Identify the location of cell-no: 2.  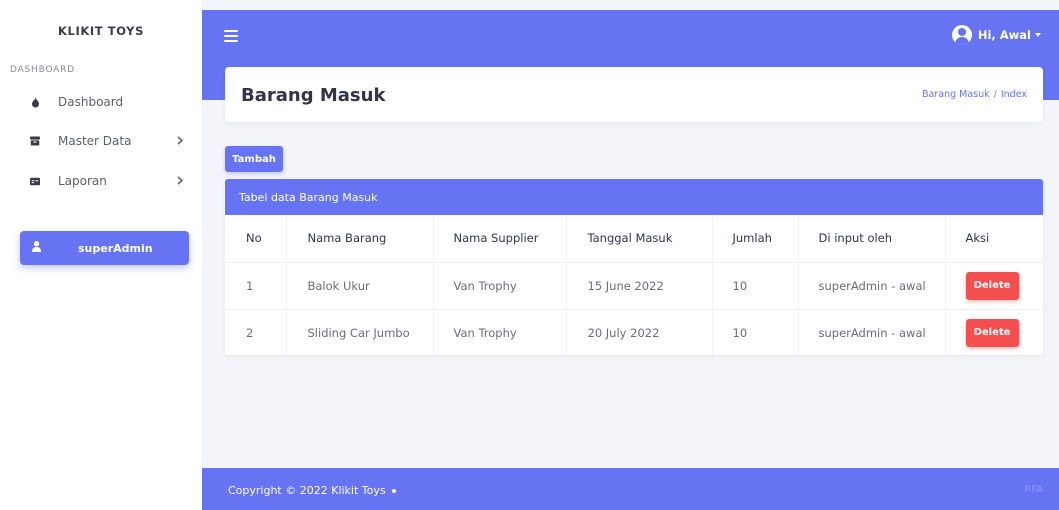
(256, 332).